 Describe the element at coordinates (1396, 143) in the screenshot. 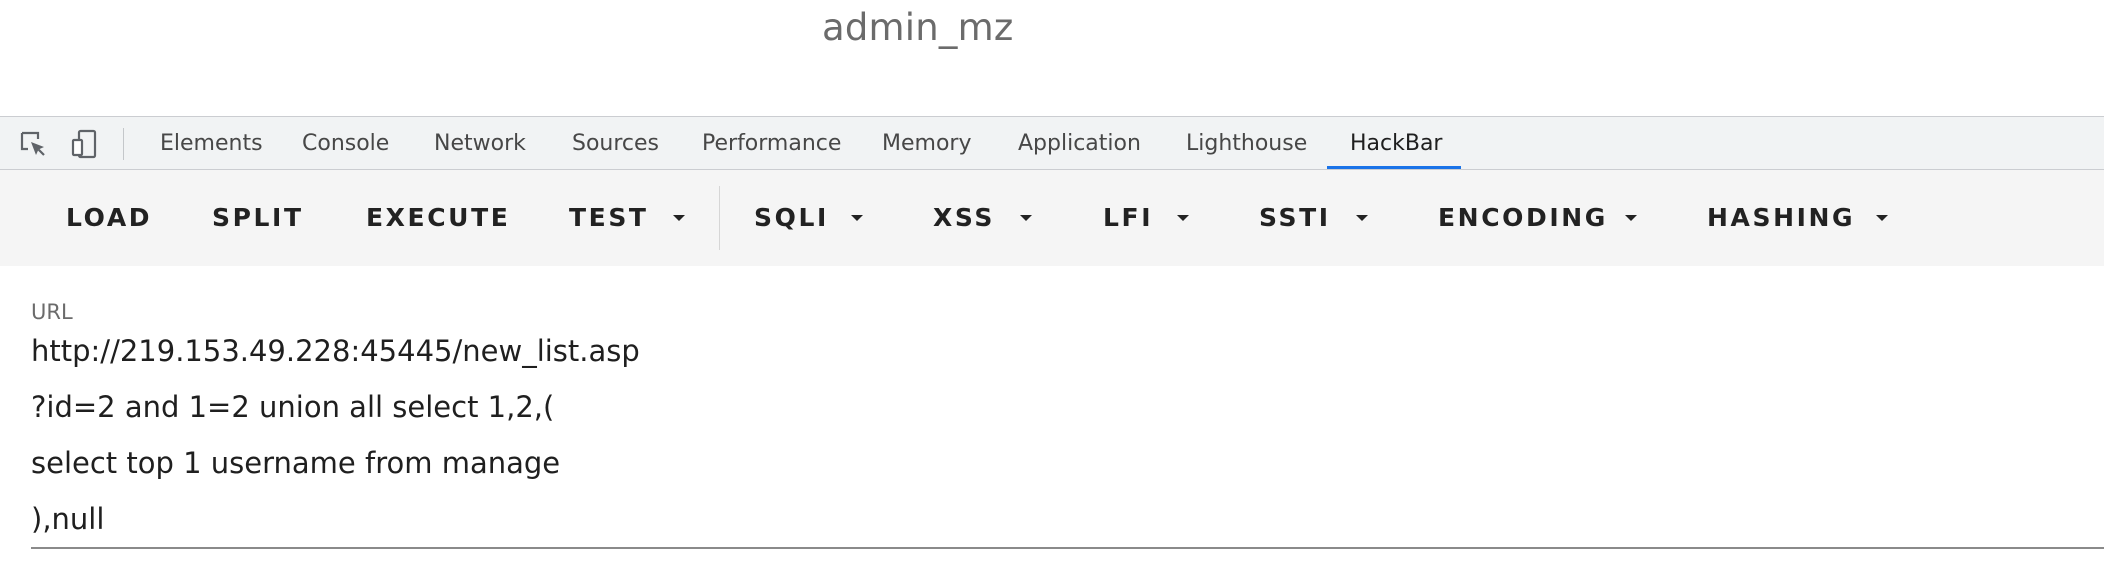

I see `tab-hackbar: HackBar` at that location.